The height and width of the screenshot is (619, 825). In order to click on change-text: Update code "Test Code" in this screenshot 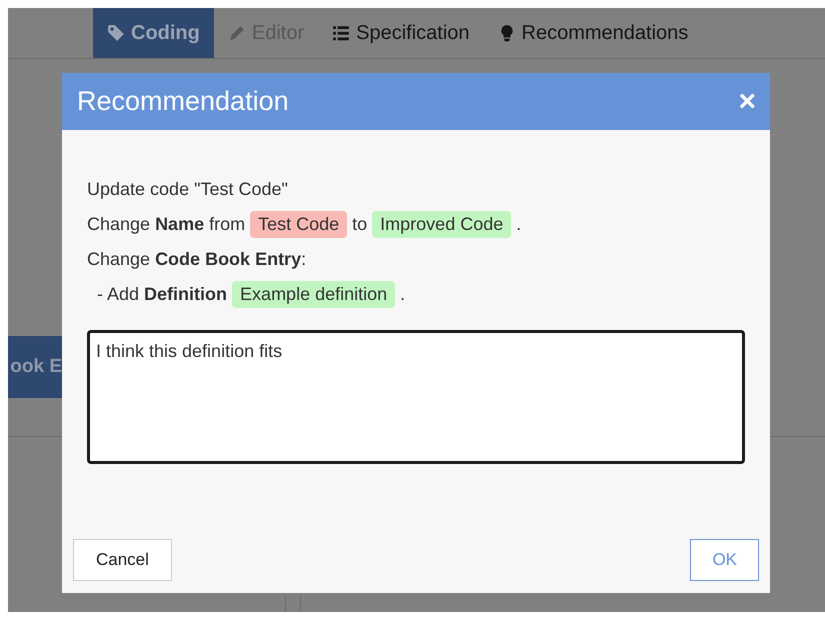, I will do `click(187, 189)`.